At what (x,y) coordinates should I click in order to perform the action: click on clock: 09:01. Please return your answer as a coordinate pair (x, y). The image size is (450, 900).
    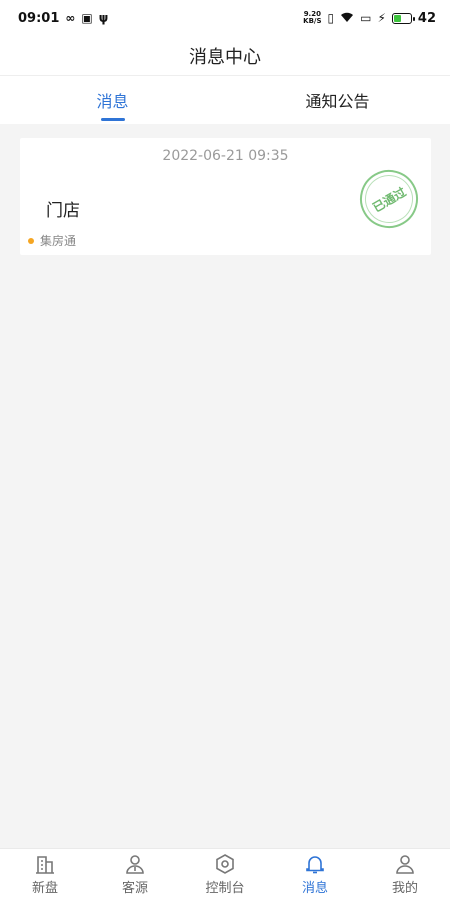
    Looking at the image, I should click on (39, 18).